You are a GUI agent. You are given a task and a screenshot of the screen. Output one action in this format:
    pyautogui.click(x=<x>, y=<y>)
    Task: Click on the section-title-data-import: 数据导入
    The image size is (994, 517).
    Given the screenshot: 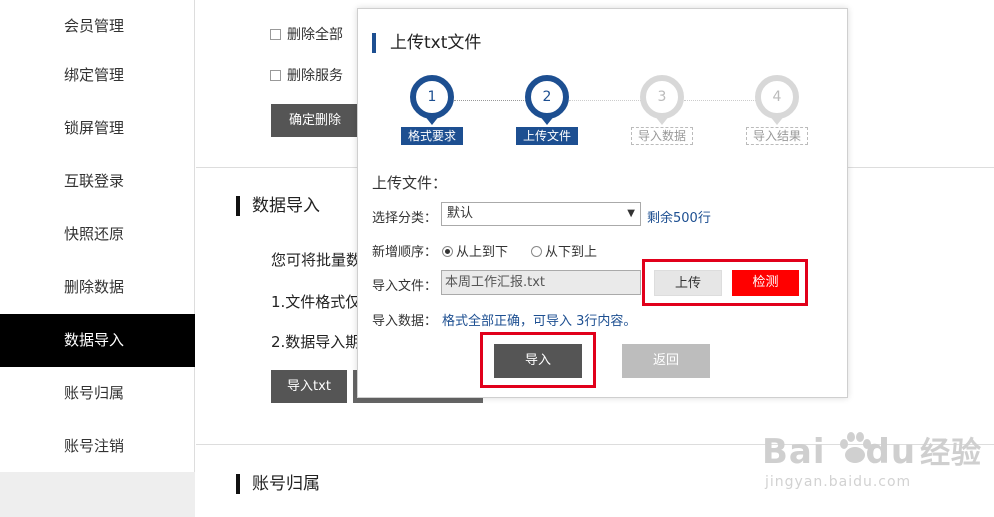 What is the action you would take?
    pyautogui.click(x=278, y=206)
    